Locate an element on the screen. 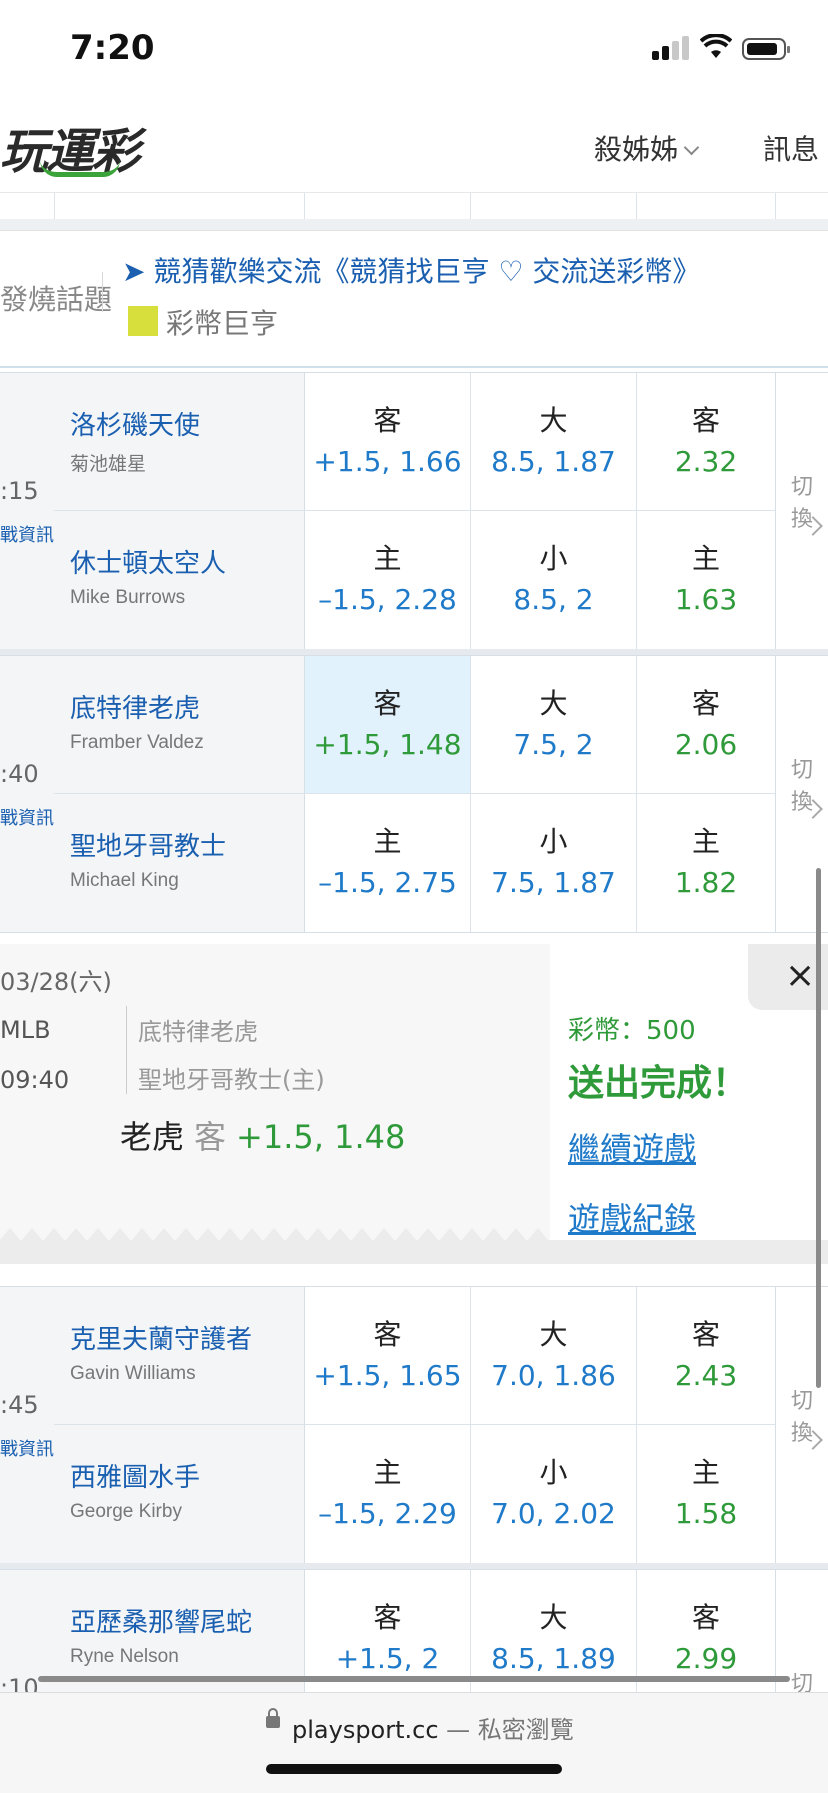 This screenshot has width=828, height=1793. game-time: :15 is located at coordinates (19, 491).